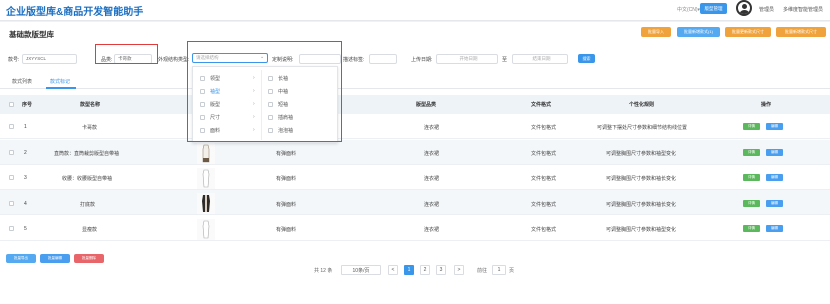 The height and width of the screenshot is (304, 830). I want to click on page-3-button: 3, so click(441, 270).